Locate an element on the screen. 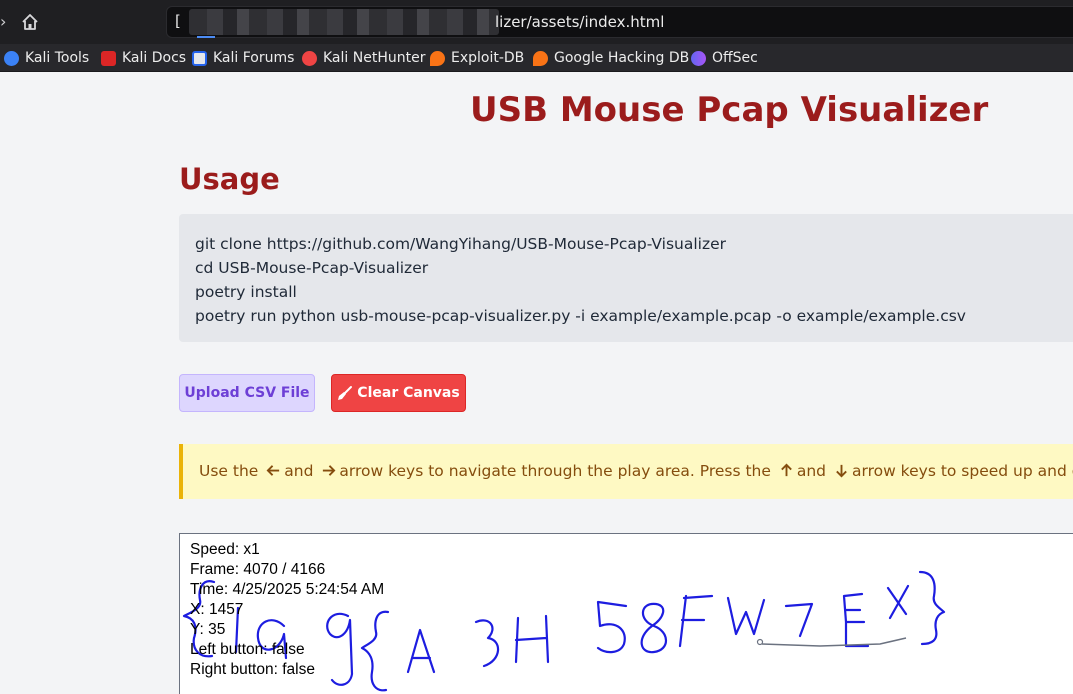 The width and height of the screenshot is (1073, 694). redacted-url-region is located at coordinates (344, 22).